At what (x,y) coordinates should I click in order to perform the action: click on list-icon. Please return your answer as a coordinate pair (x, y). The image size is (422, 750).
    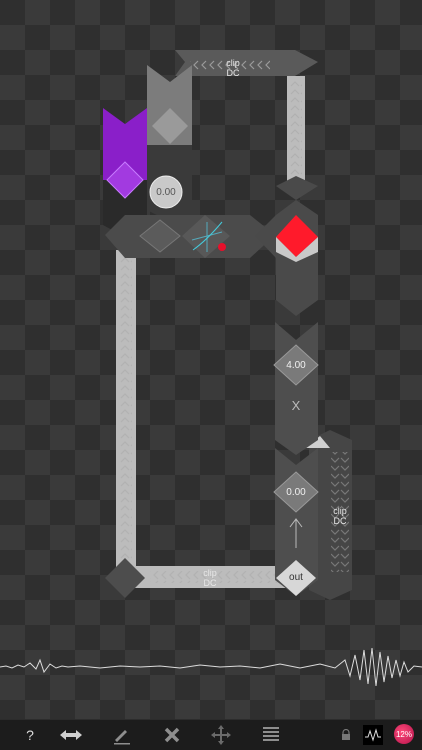
    Looking at the image, I should click on (271, 734).